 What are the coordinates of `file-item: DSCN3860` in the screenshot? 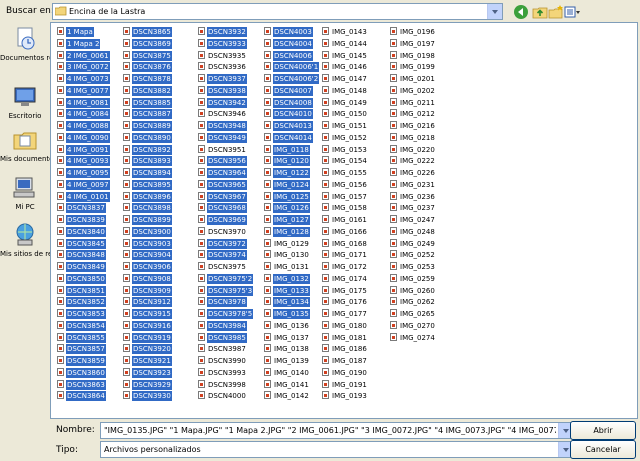 It's located at (87, 373).